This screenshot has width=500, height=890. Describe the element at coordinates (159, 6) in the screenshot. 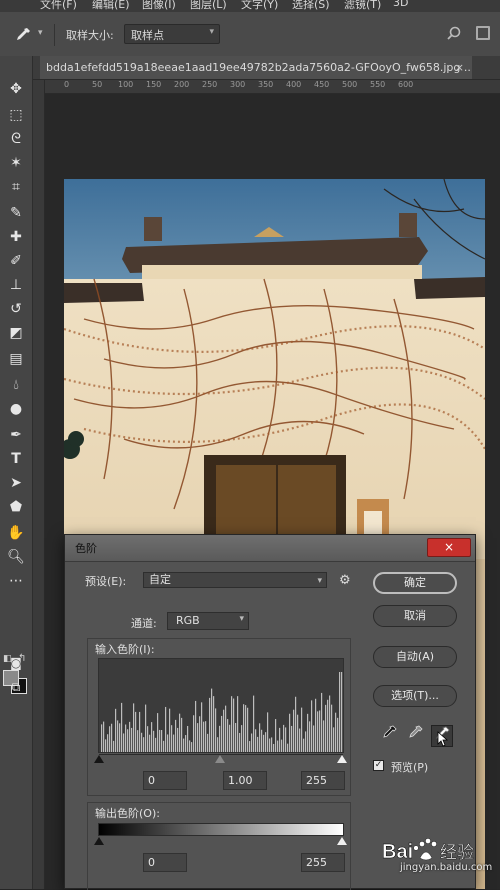

I see `menu-image: 图像(I)` at that location.